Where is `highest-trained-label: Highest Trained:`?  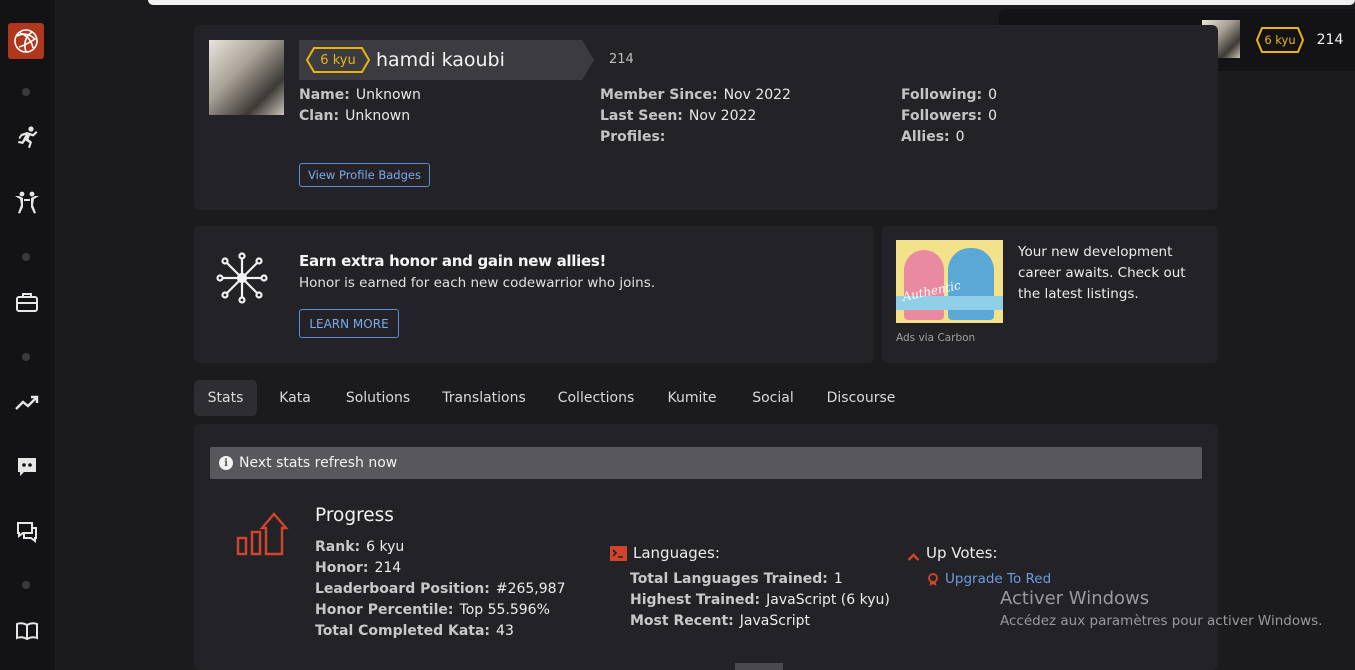 highest-trained-label: Highest Trained: is located at coordinates (695, 600).